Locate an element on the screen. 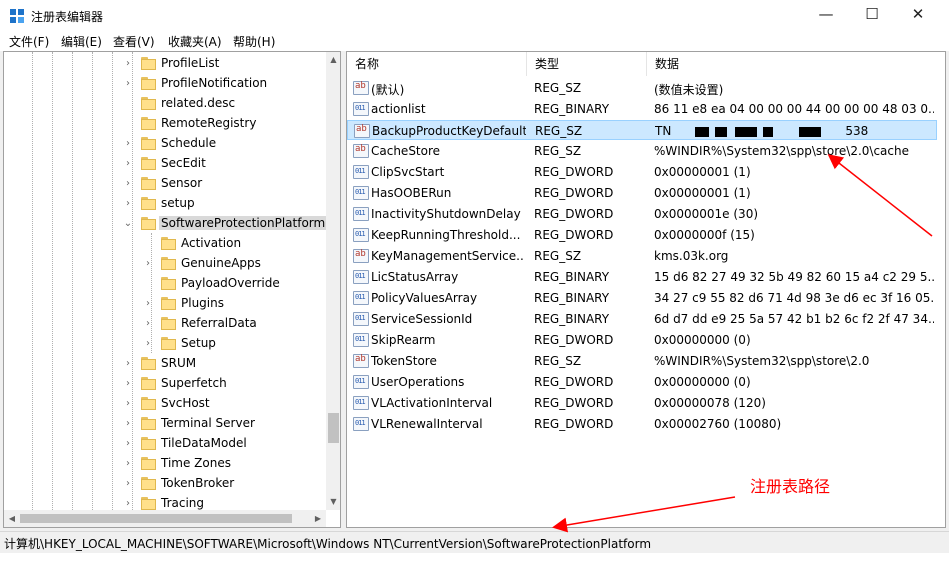 The image size is (949, 561). tree-node: › TileDataModel is located at coordinates (164, 444).